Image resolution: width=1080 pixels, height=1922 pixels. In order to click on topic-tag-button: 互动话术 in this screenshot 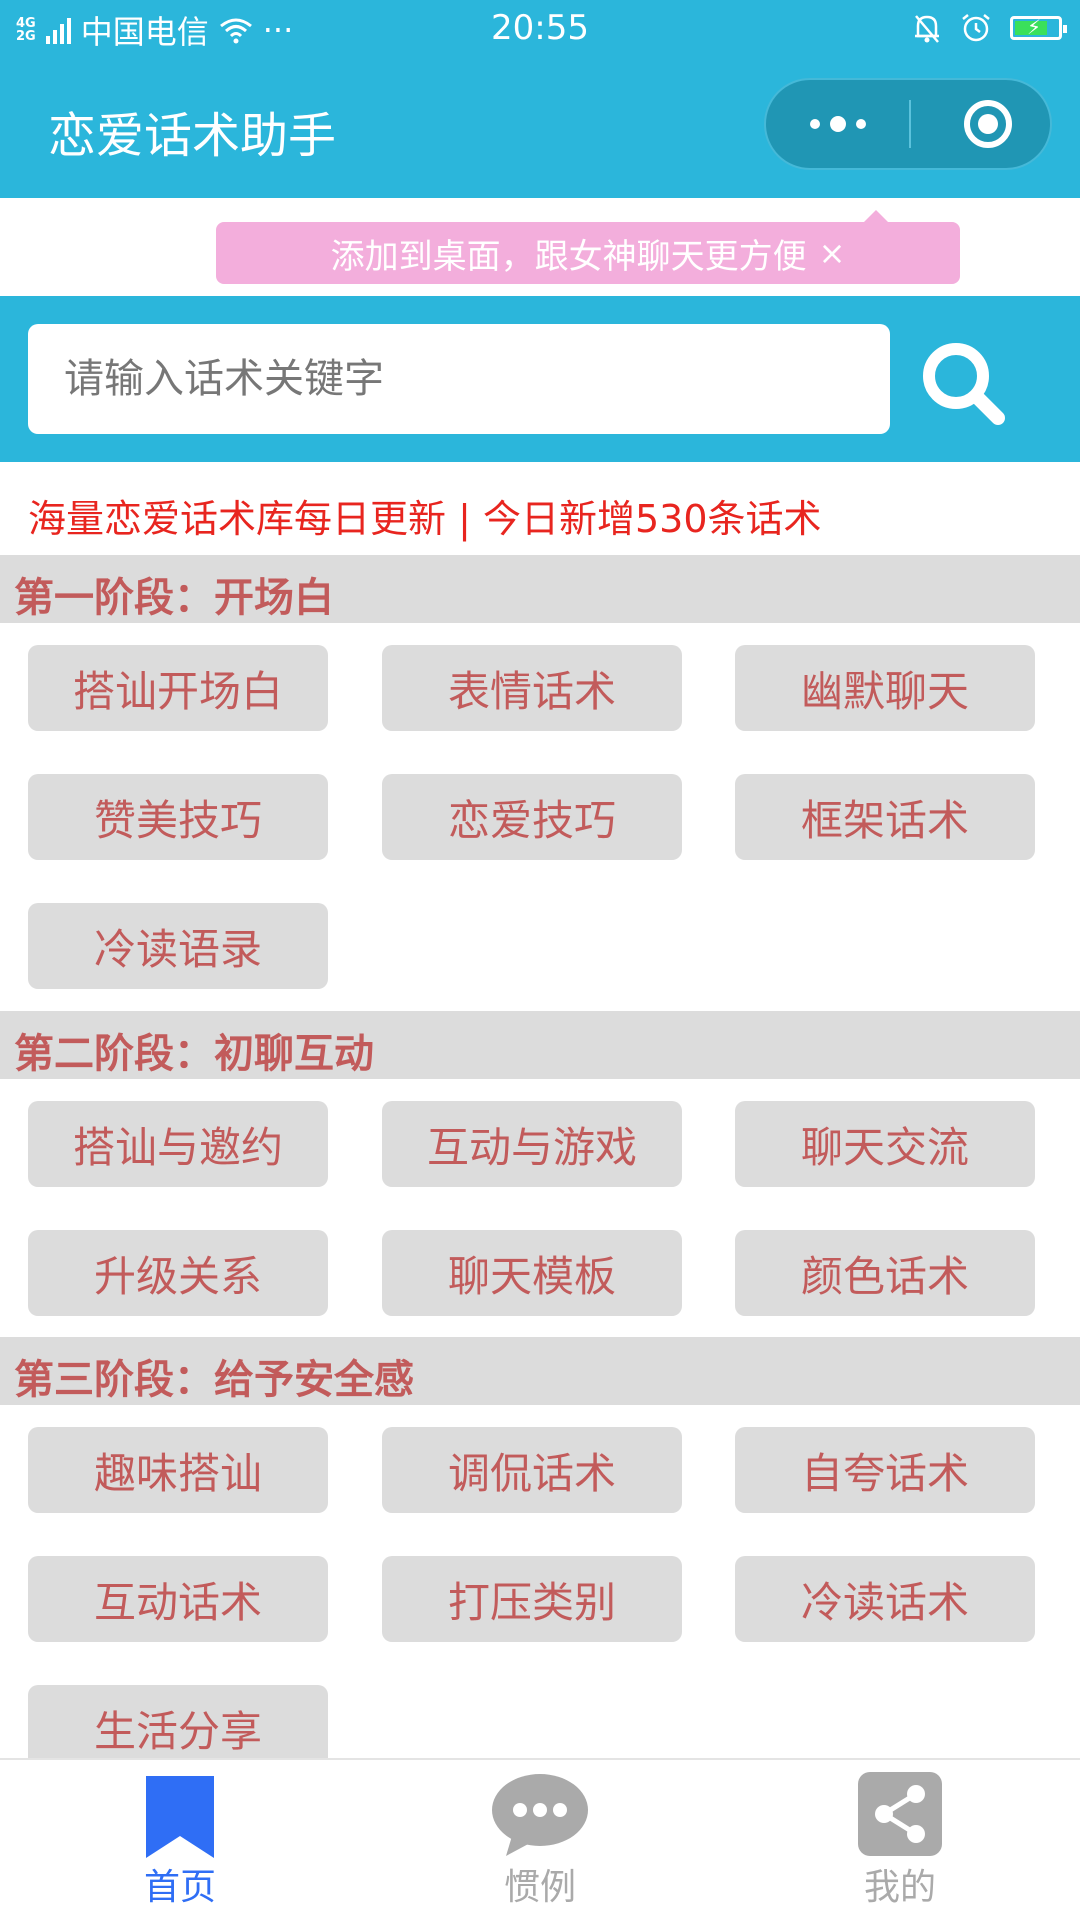, I will do `click(178, 1599)`.